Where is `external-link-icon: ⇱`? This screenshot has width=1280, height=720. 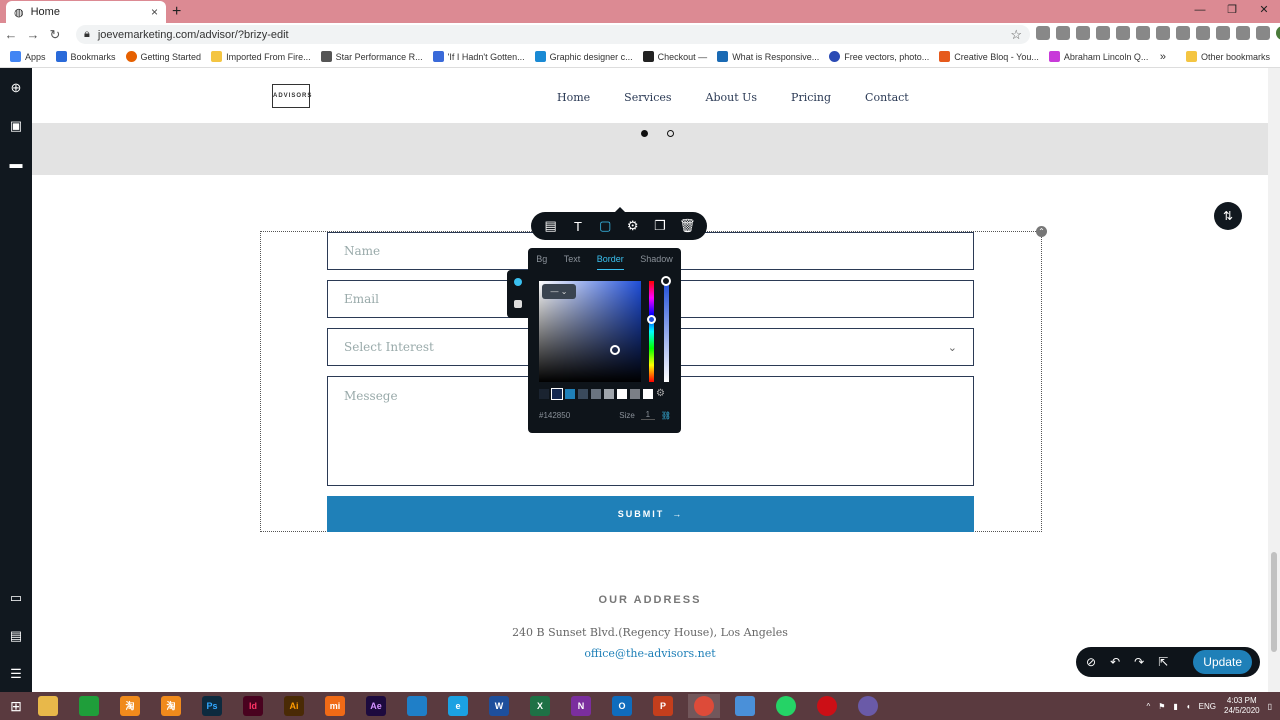
external-link-icon: ⇱ is located at coordinates (1163, 662).